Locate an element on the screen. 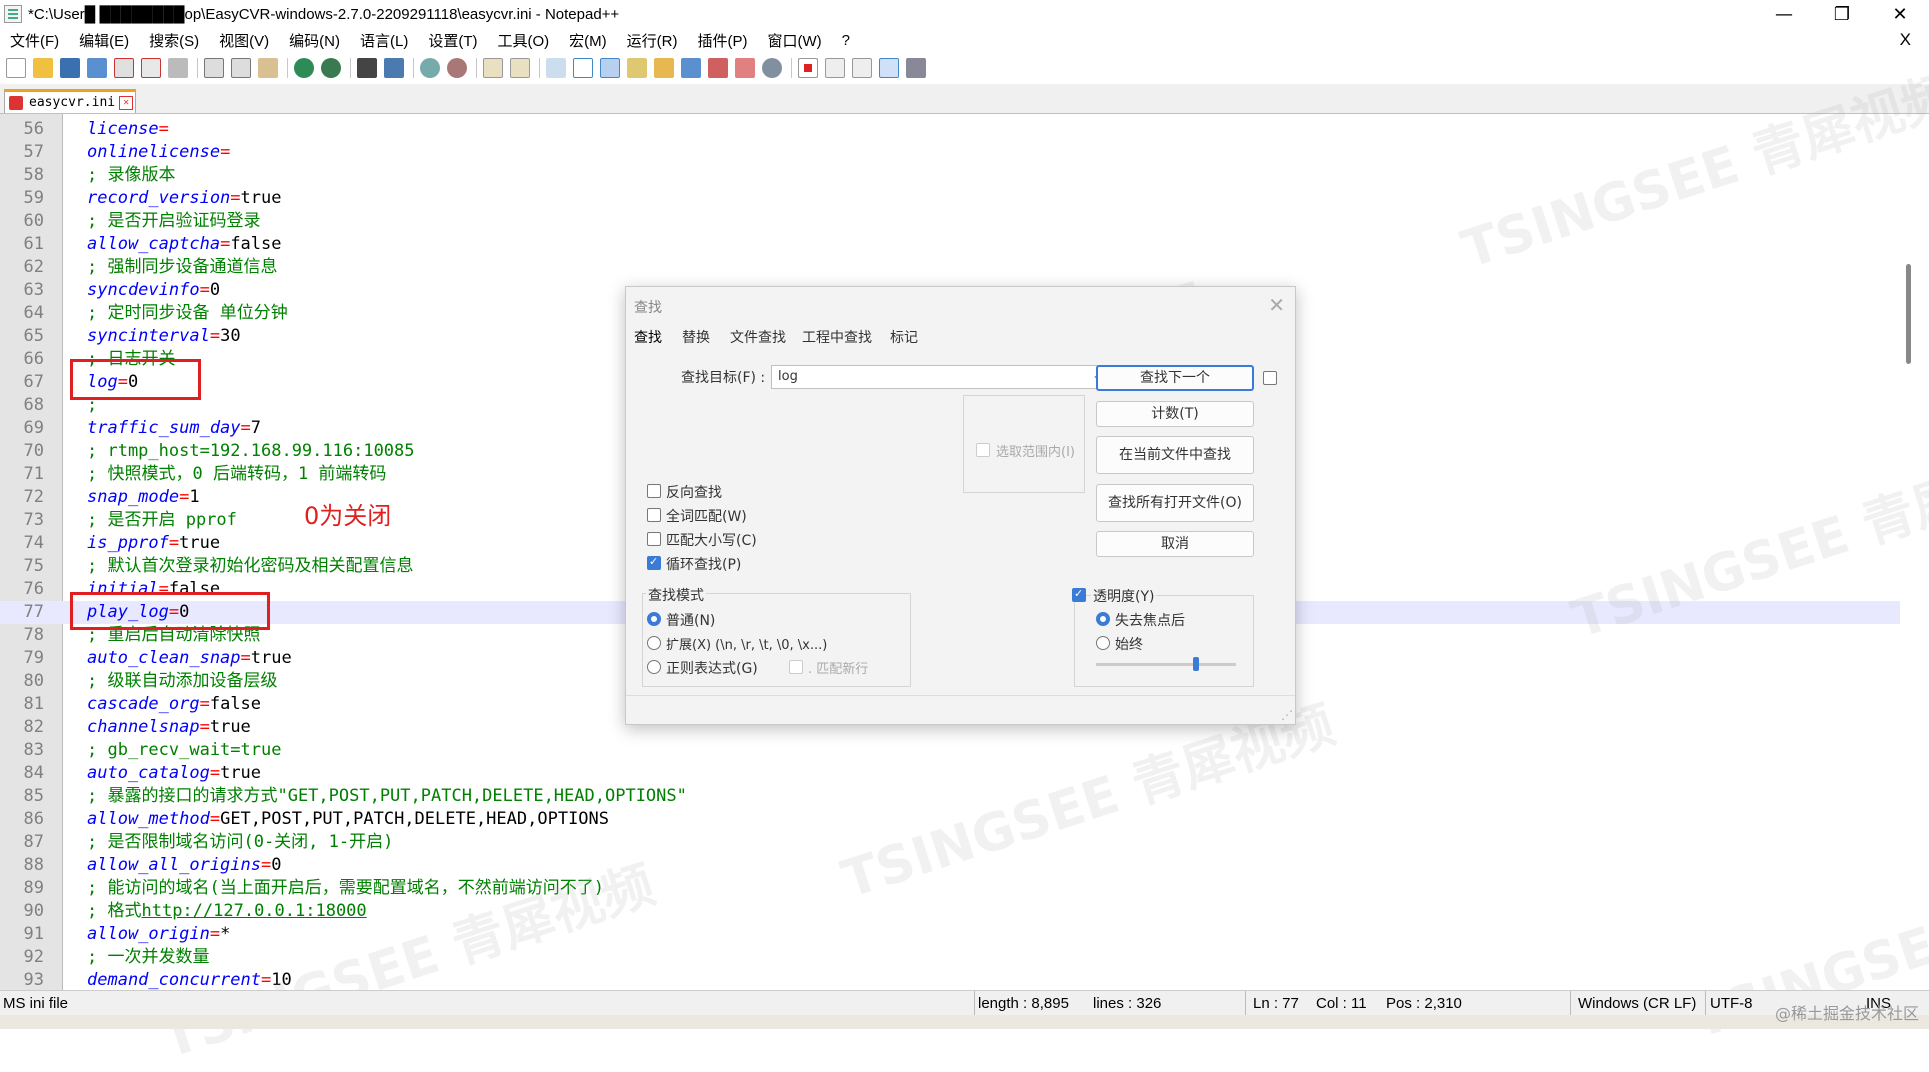  find-what-combo: log ⌄ is located at coordinates (939, 377).